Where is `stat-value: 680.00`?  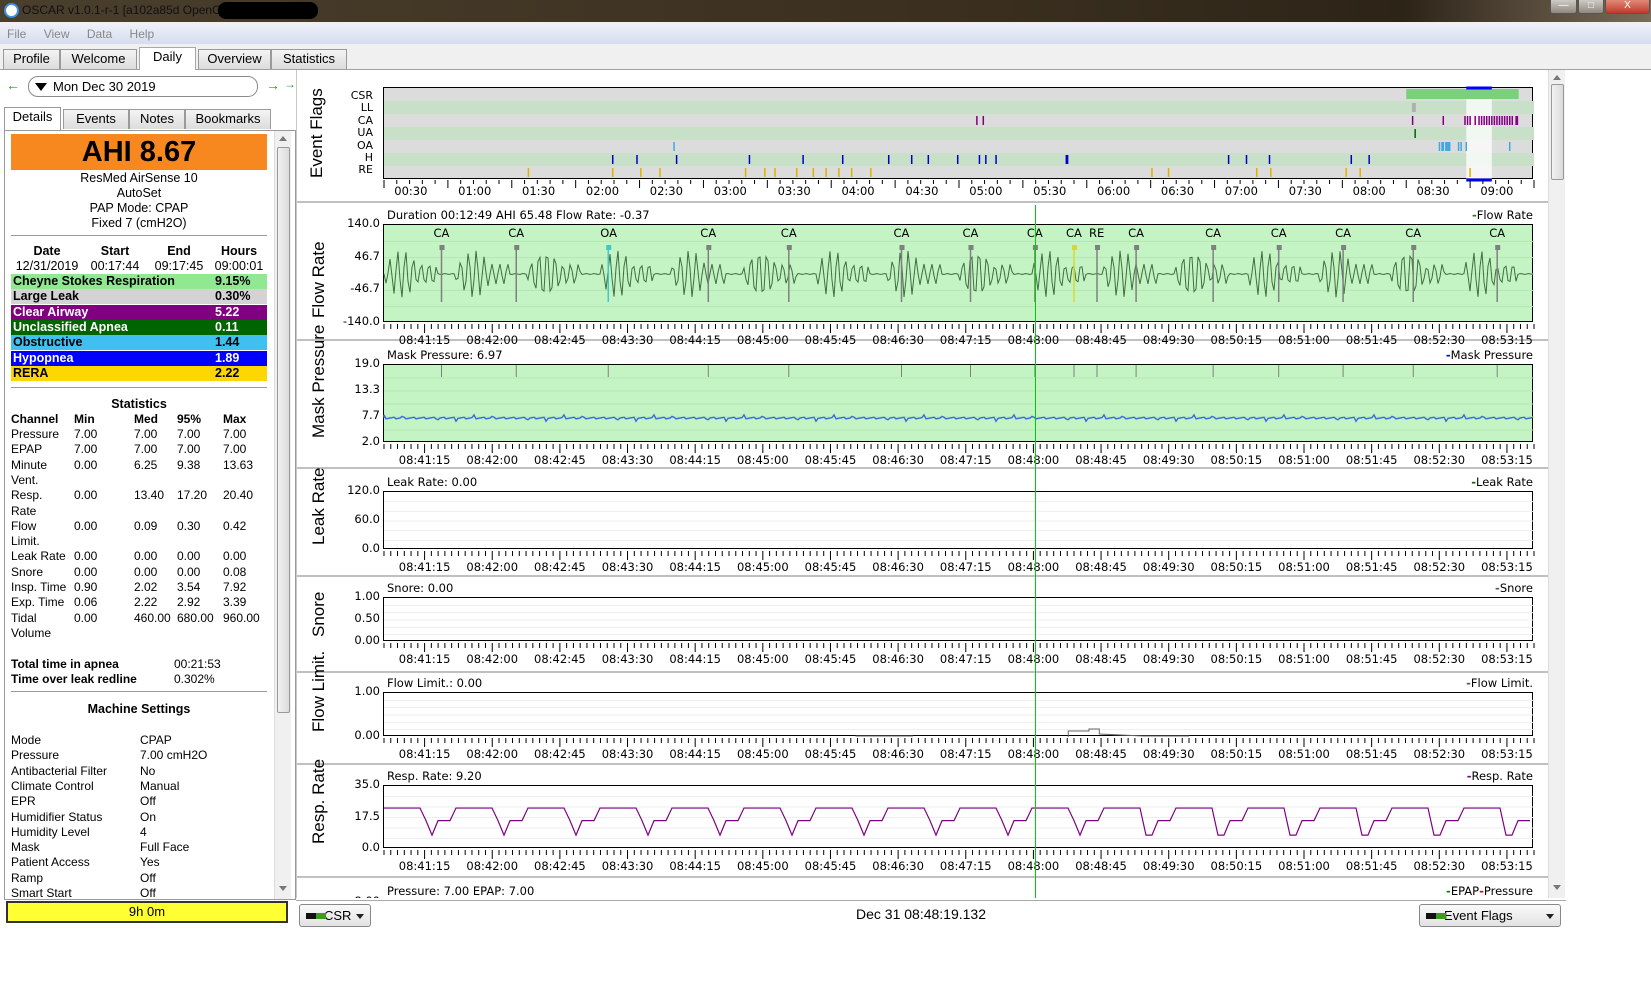
stat-value: 680.00 is located at coordinates (195, 617).